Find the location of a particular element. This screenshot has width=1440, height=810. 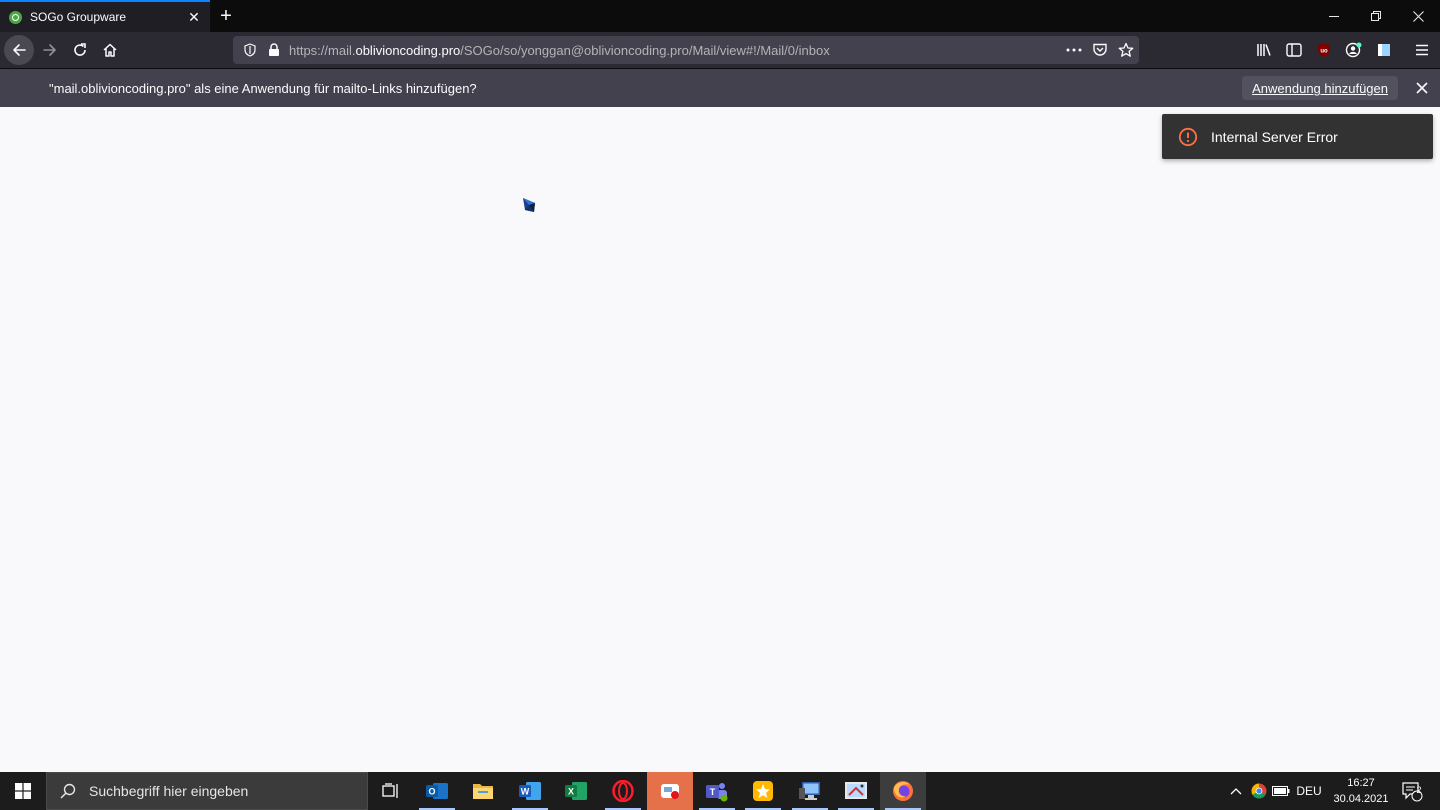

lock-icon is located at coordinates (274, 50).